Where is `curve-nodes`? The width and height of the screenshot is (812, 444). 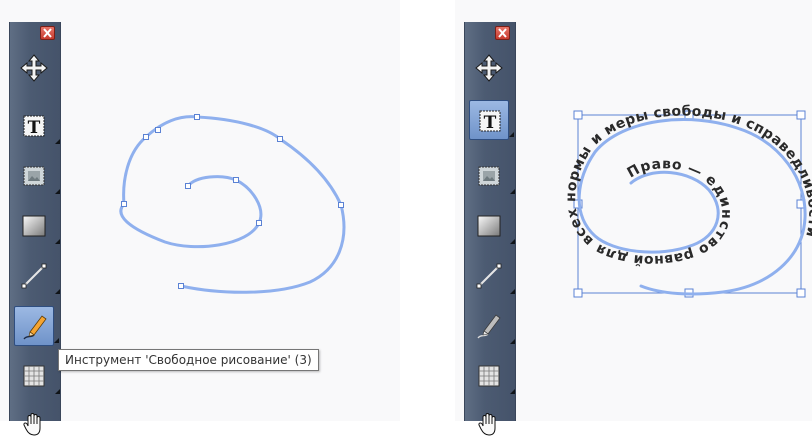
curve-nodes is located at coordinates (232, 201).